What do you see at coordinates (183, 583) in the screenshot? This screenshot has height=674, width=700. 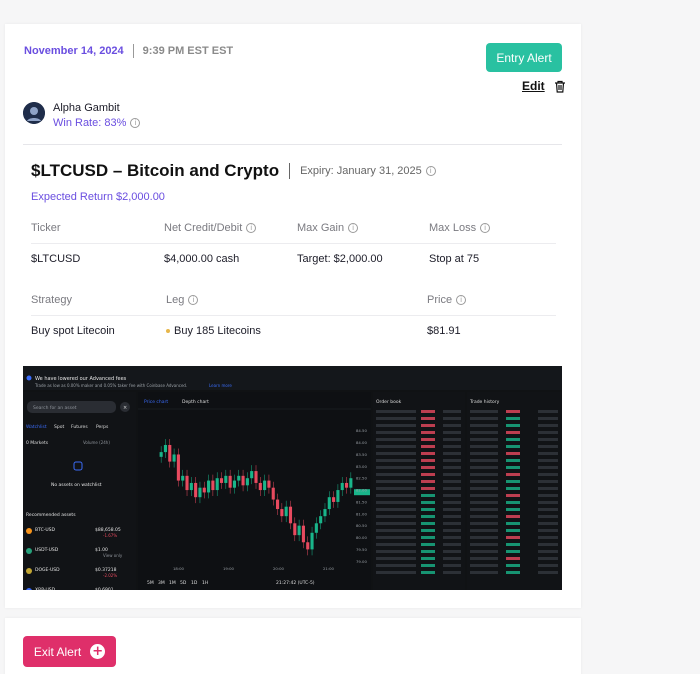 I see `timeframe-option: 5D` at bounding box center [183, 583].